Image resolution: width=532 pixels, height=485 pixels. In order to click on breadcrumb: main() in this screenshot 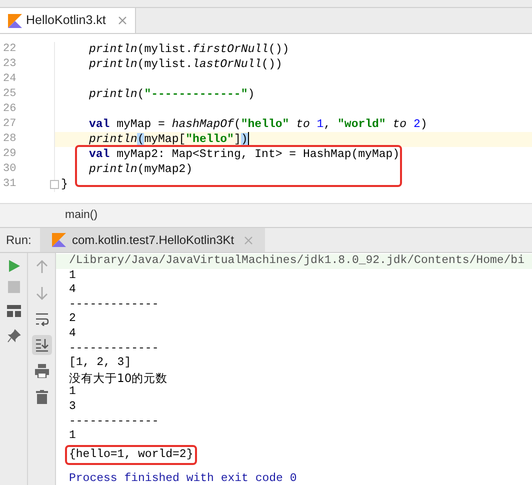, I will do `click(81, 215)`.